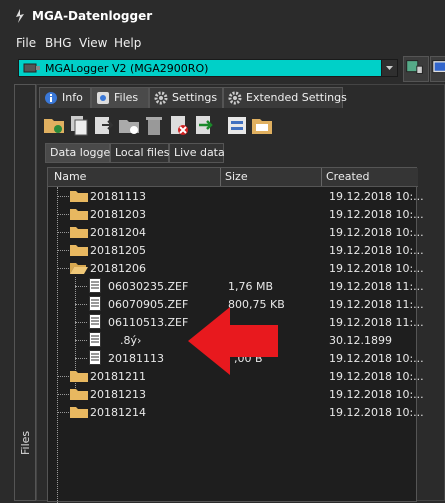  Describe the element at coordinates (197, 153) in the screenshot. I see `subtab-live-data: Live data` at that location.